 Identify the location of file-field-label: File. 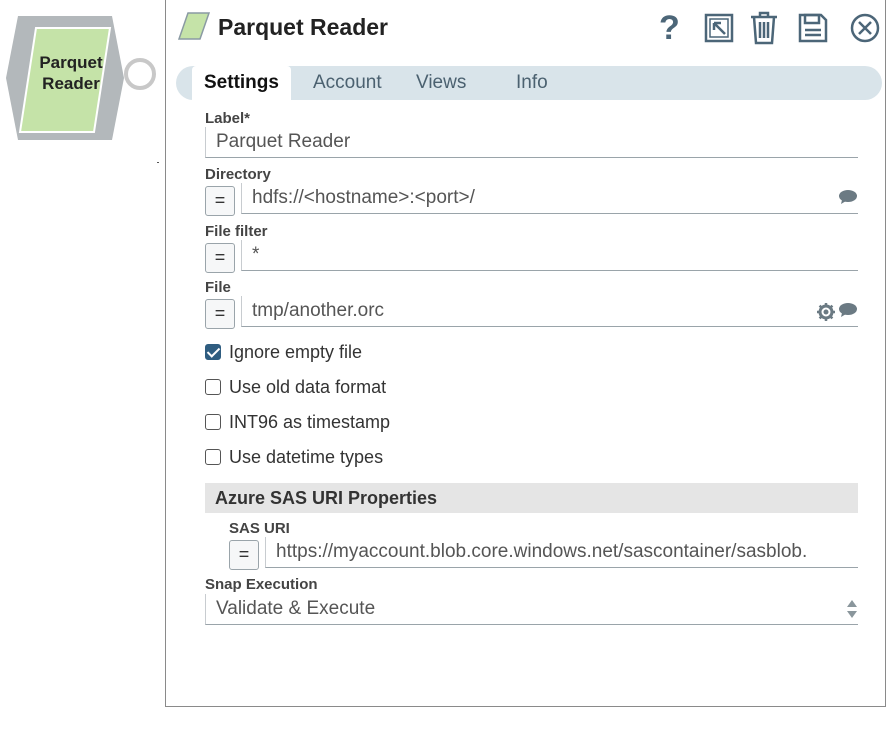
(218, 287).